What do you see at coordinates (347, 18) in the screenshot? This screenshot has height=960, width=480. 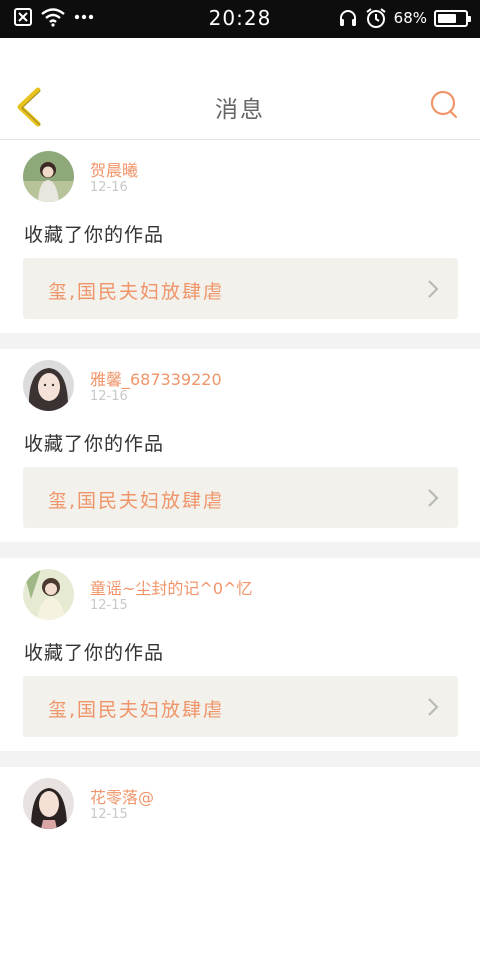 I see `headset-icon` at bounding box center [347, 18].